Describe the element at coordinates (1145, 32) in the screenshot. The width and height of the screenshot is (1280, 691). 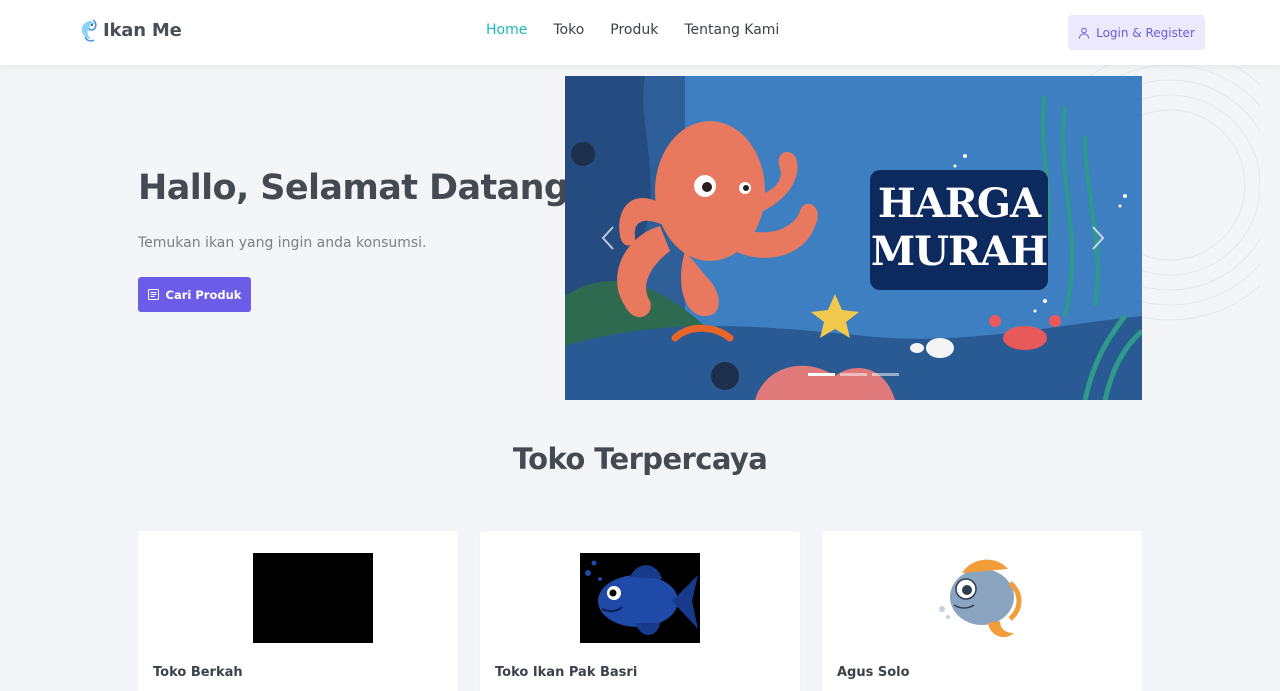
I see `login-register-label: Login & Register` at that location.